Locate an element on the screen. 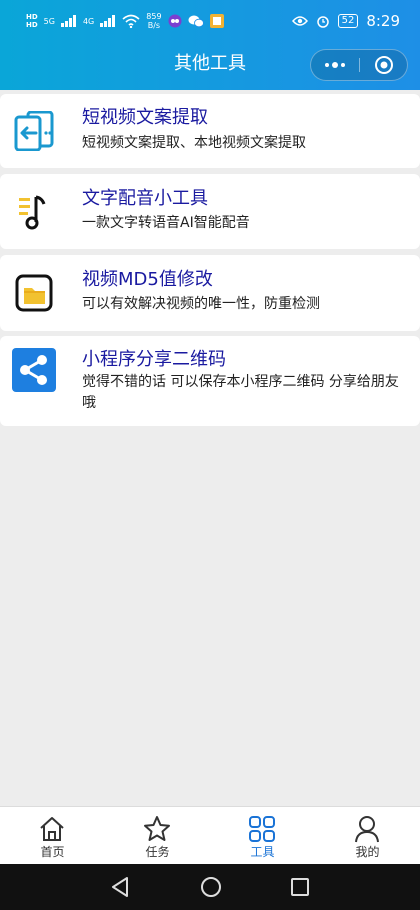 This screenshot has width=420, height=910. system-navigation-bar is located at coordinates (210, 887).